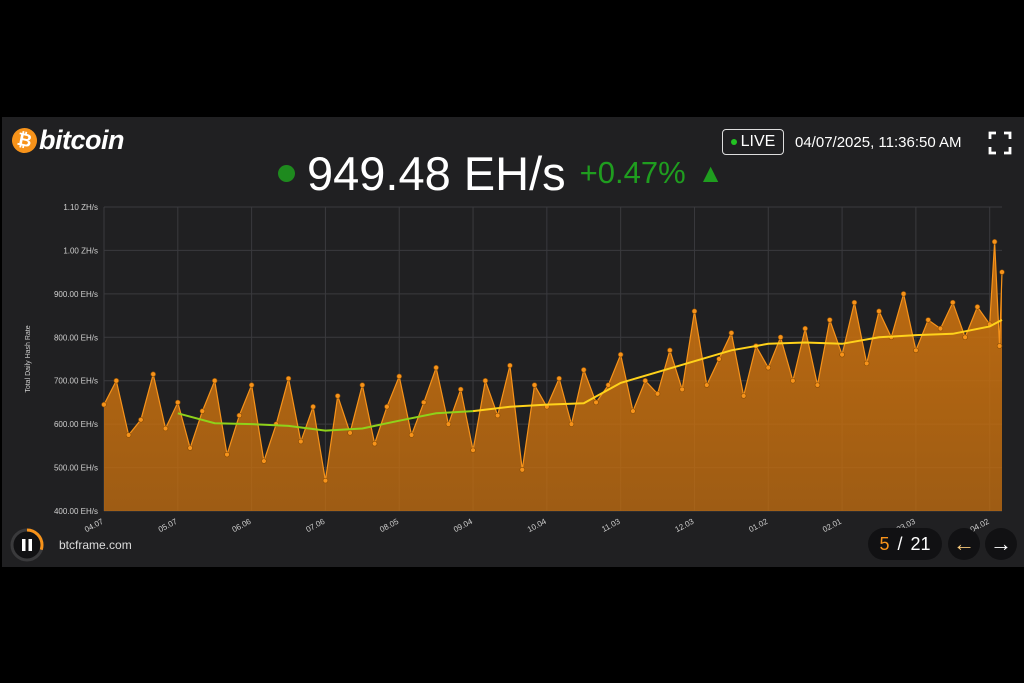  I want to click on y-tick-label: 400.00 EH/s, so click(76, 511).